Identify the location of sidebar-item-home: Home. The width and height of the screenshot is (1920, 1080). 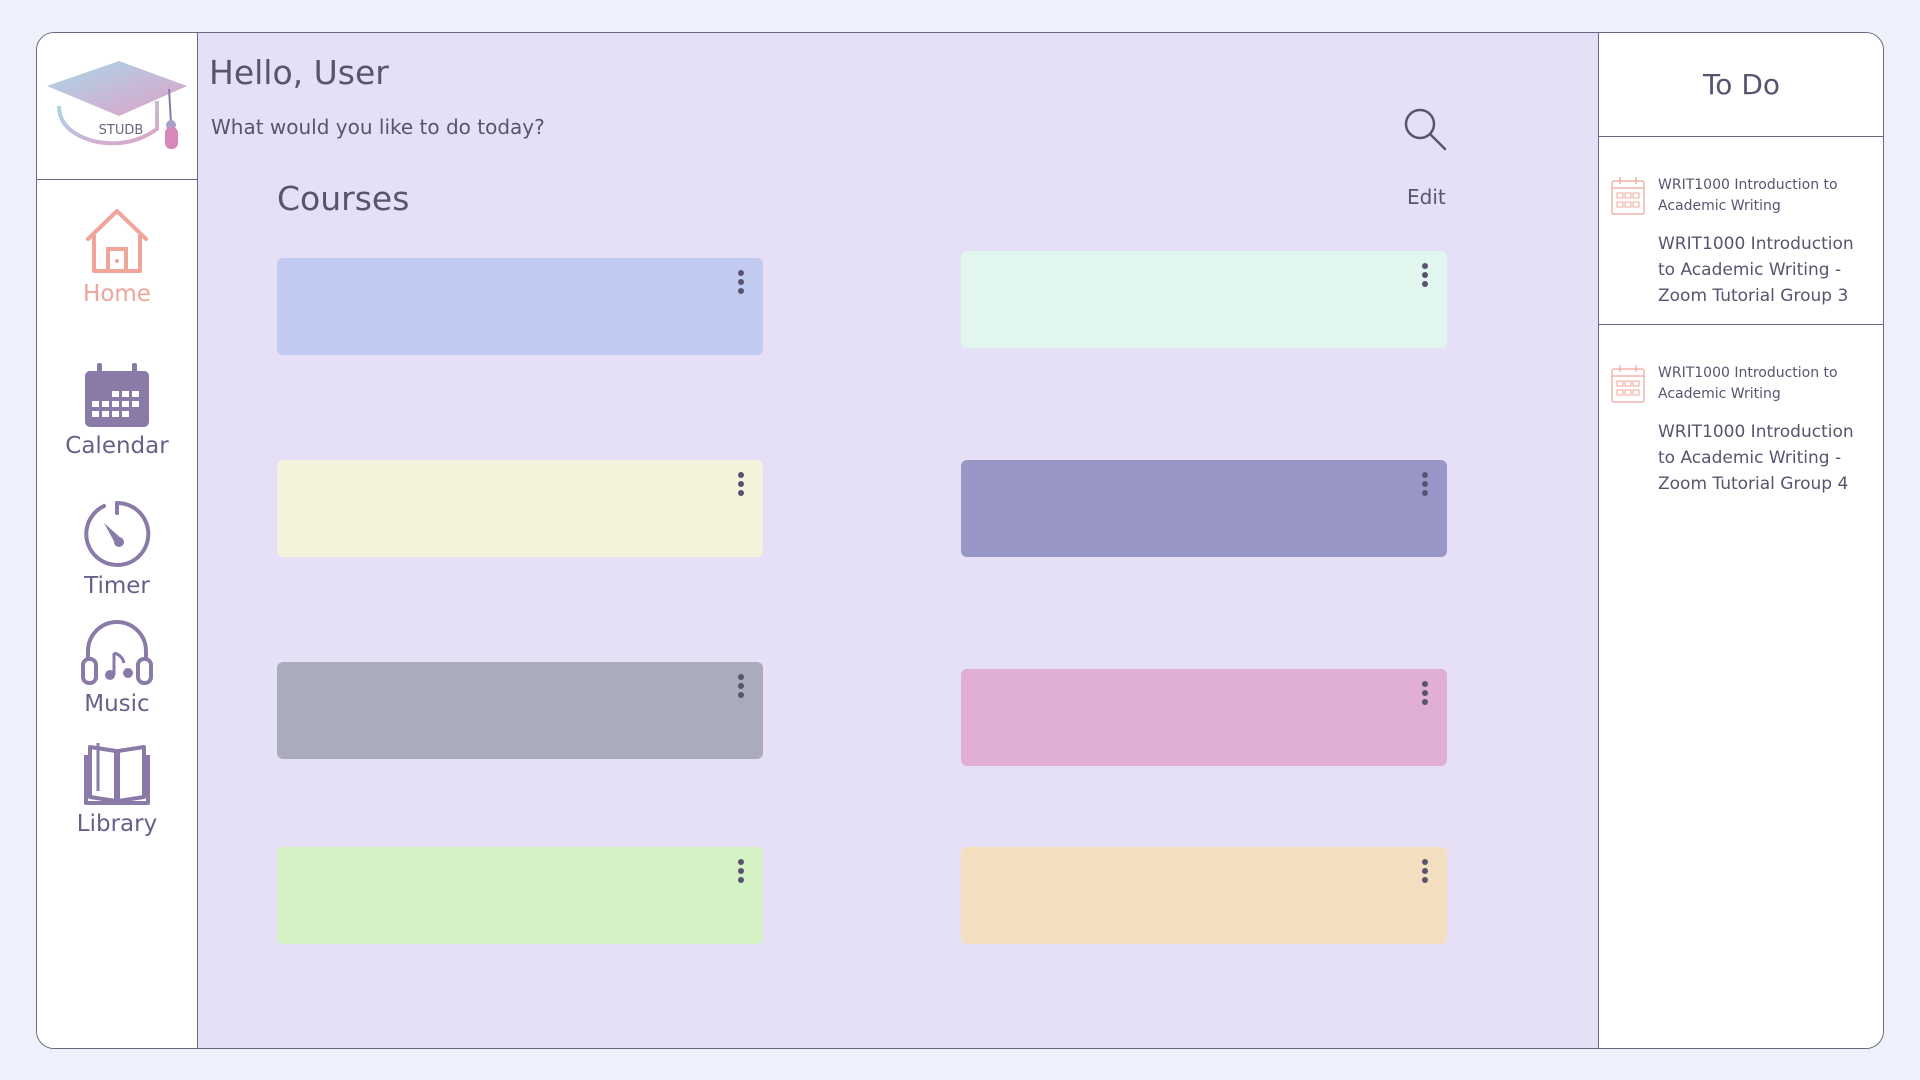
(117, 256).